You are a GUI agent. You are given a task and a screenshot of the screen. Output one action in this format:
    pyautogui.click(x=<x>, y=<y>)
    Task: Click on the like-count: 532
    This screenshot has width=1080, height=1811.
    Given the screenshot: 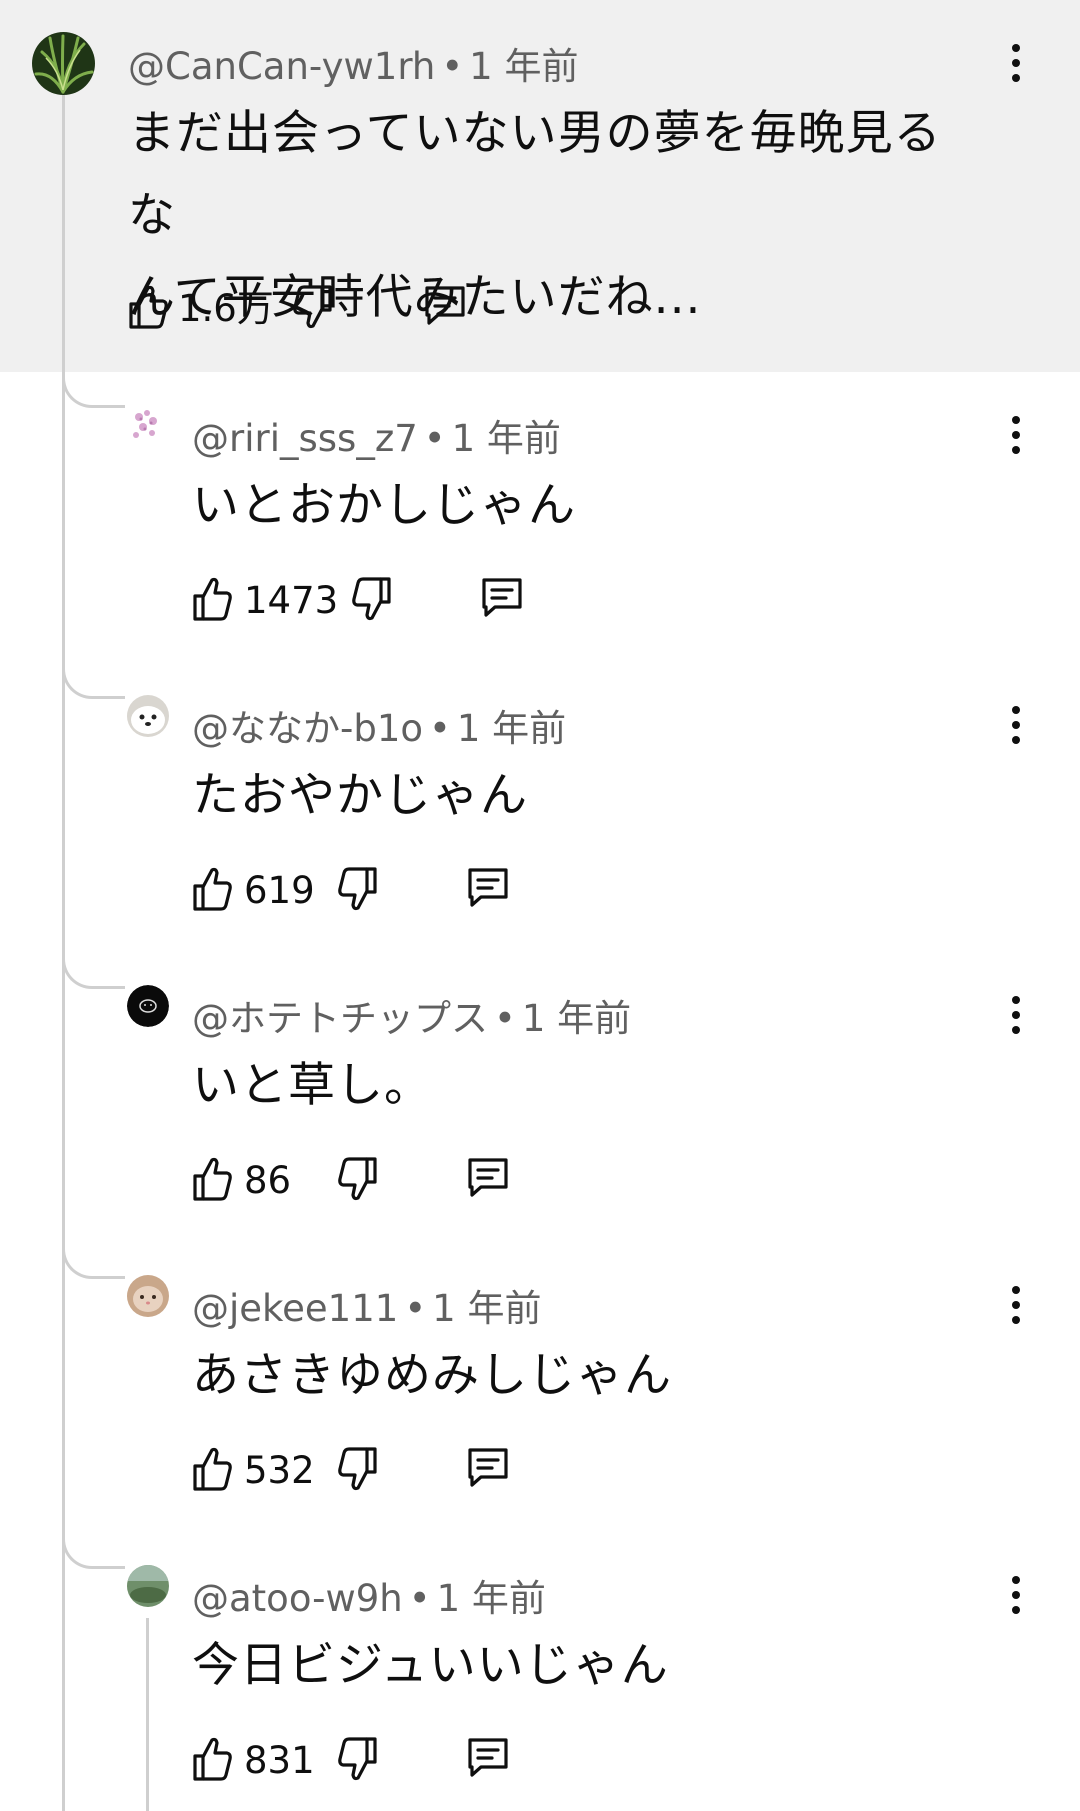 What is the action you would take?
    pyautogui.click(x=279, y=1470)
    